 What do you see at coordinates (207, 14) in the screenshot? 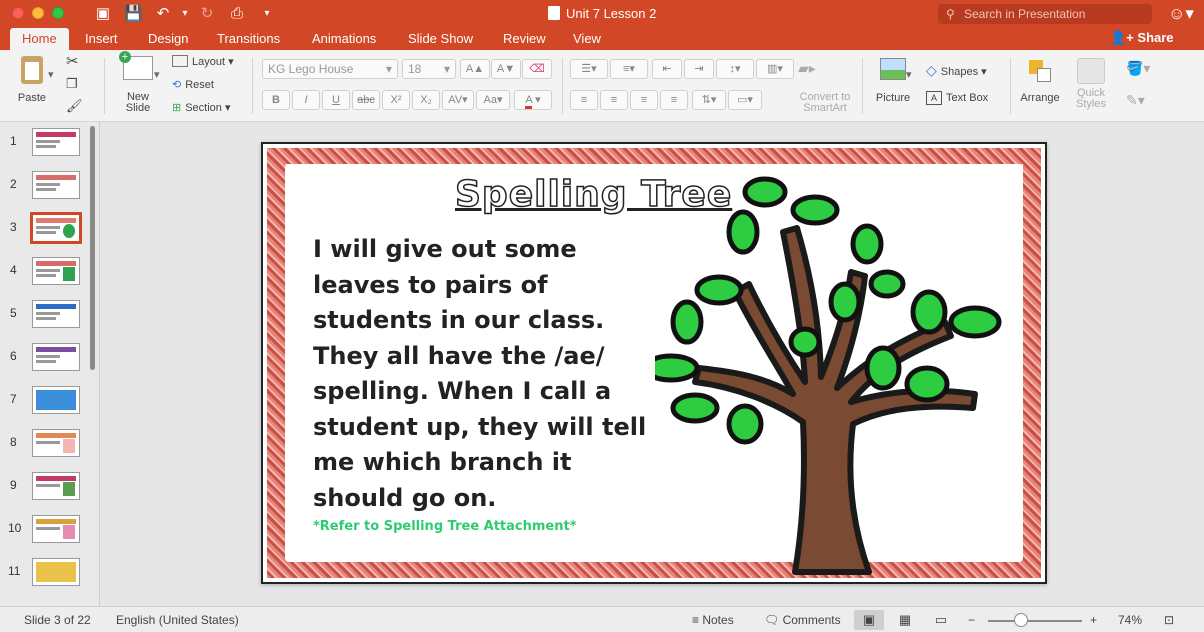
I see `redo-icon: ↻` at bounding box center [207, 14].